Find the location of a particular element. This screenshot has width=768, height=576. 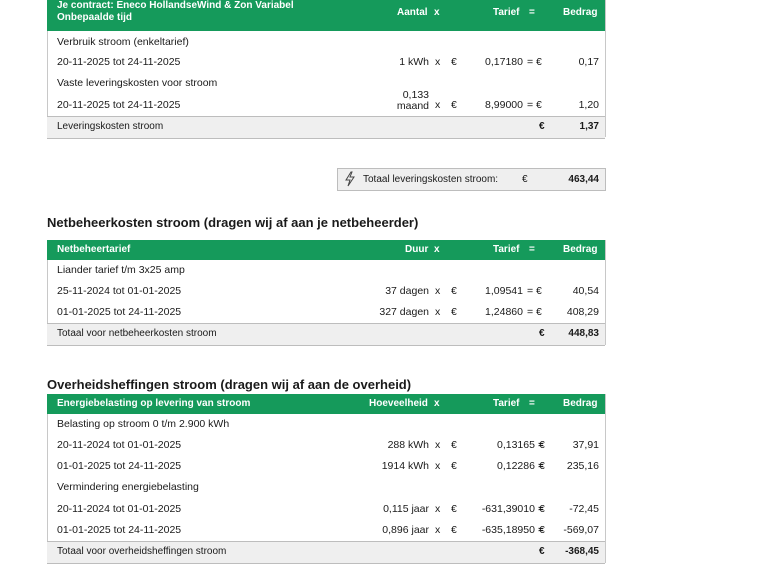

total-label: Leveringskosten stroom is located at coordinates (110, 126).